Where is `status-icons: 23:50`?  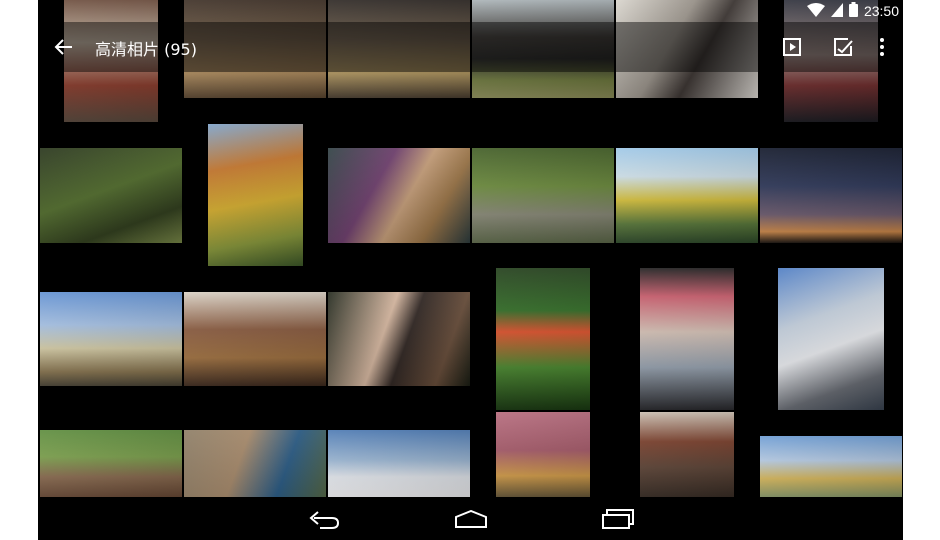 status-icons: 23:50 is located at coordinates (852, 11).